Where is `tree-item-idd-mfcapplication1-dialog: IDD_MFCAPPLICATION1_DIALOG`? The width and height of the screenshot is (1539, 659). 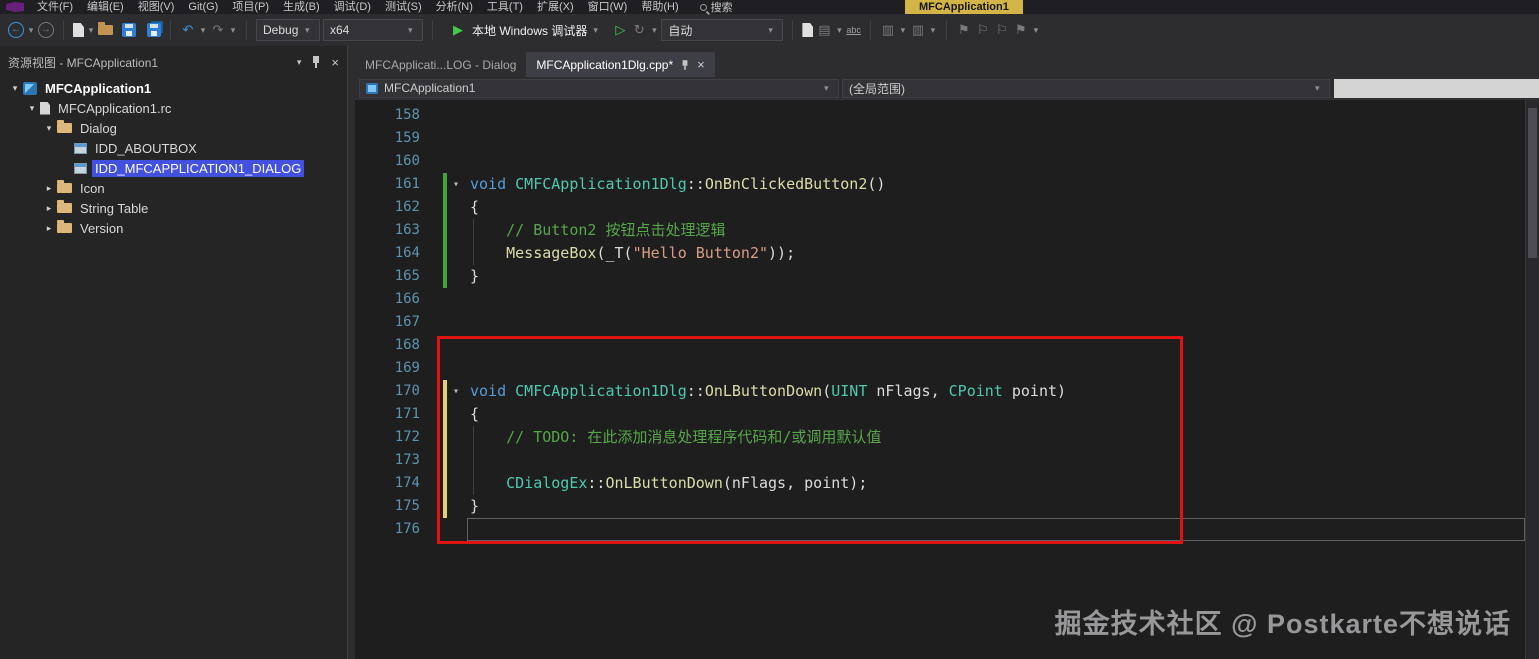
tree-item-idd-mfcapplication1-dialog: IDD_MFCAPPLICATION1_DIALOG is located at coordinates (173, 168).